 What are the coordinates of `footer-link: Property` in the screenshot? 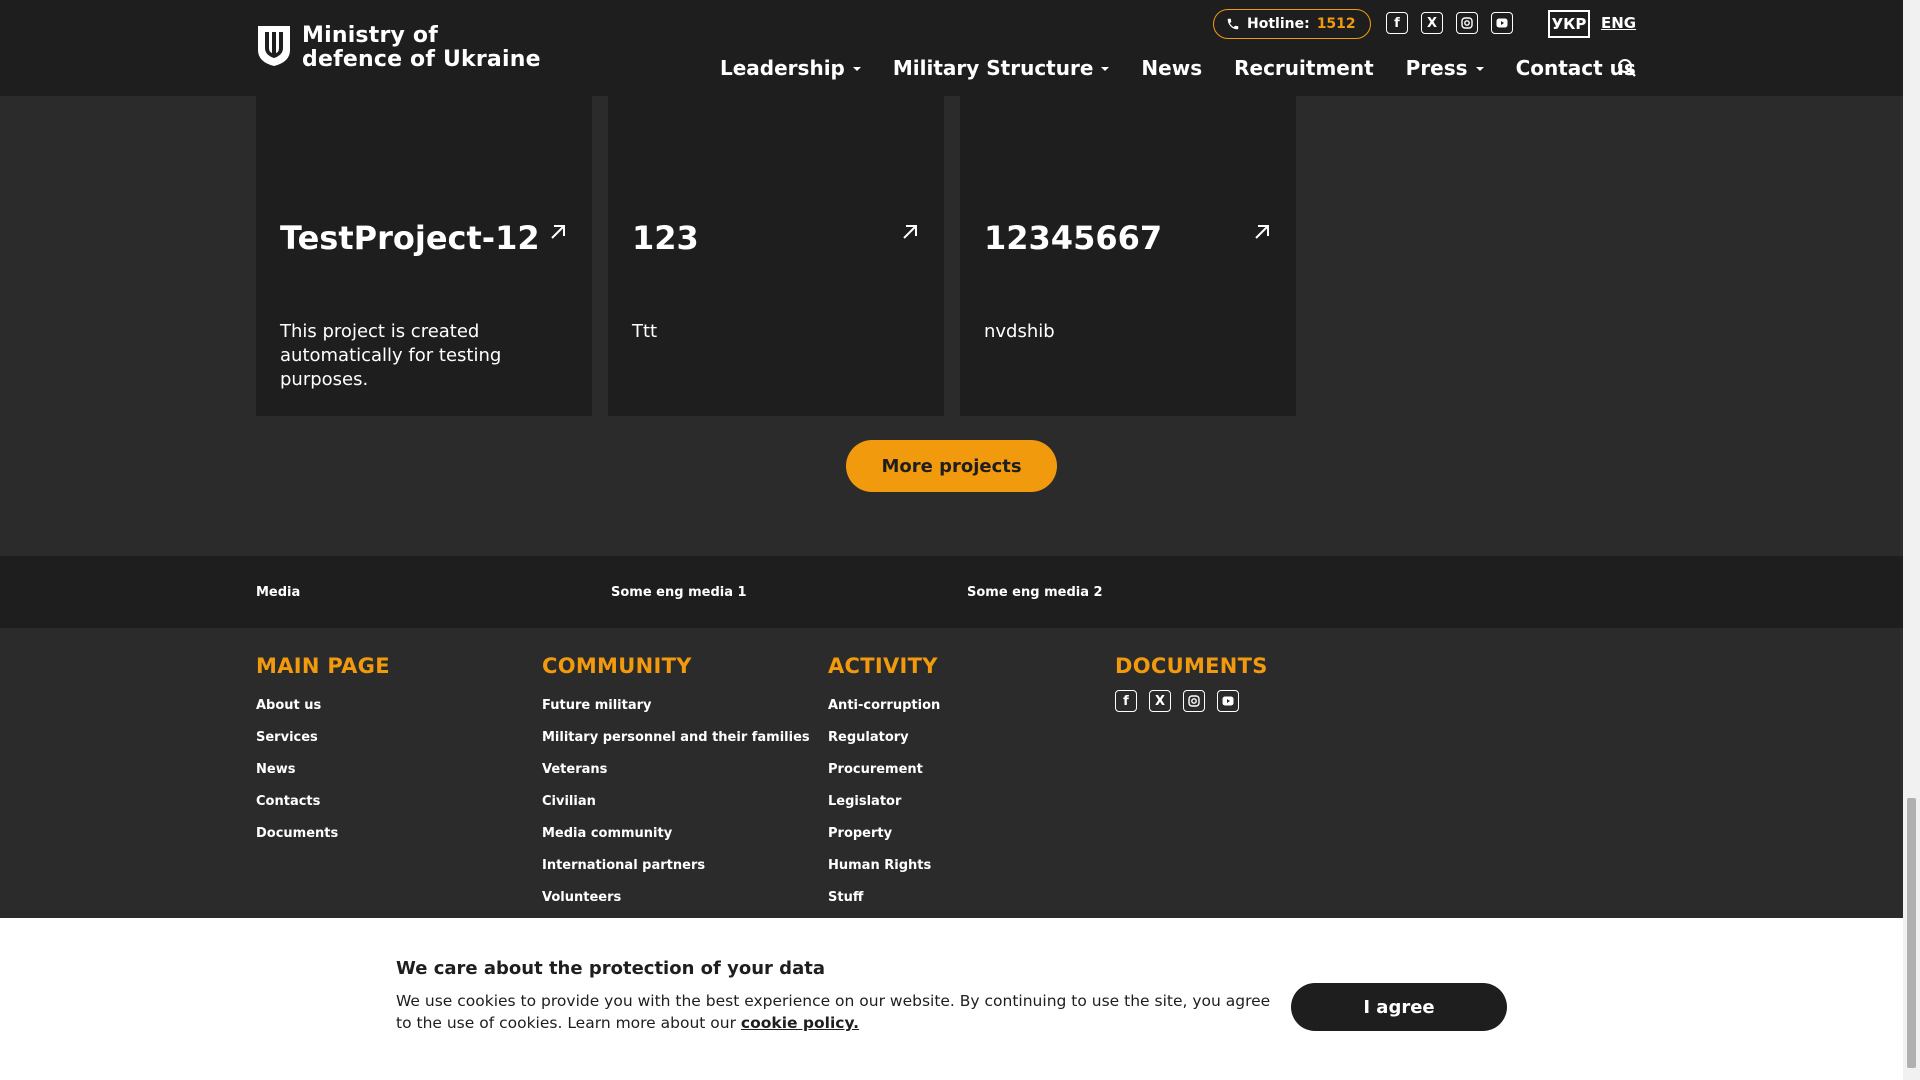 It's located at (884, 834).